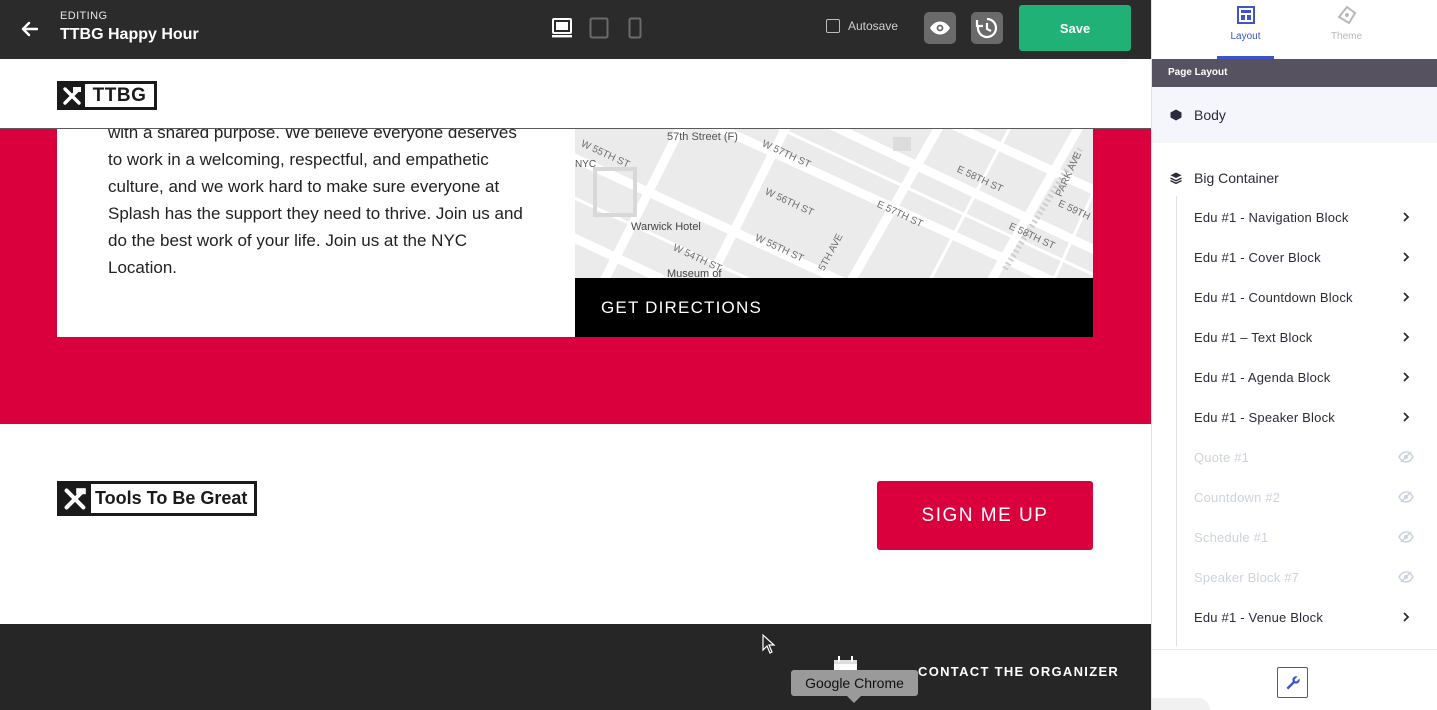  I want to click on layer-block-item: Edu #1 - Speaker Block, so click(1304, 417).